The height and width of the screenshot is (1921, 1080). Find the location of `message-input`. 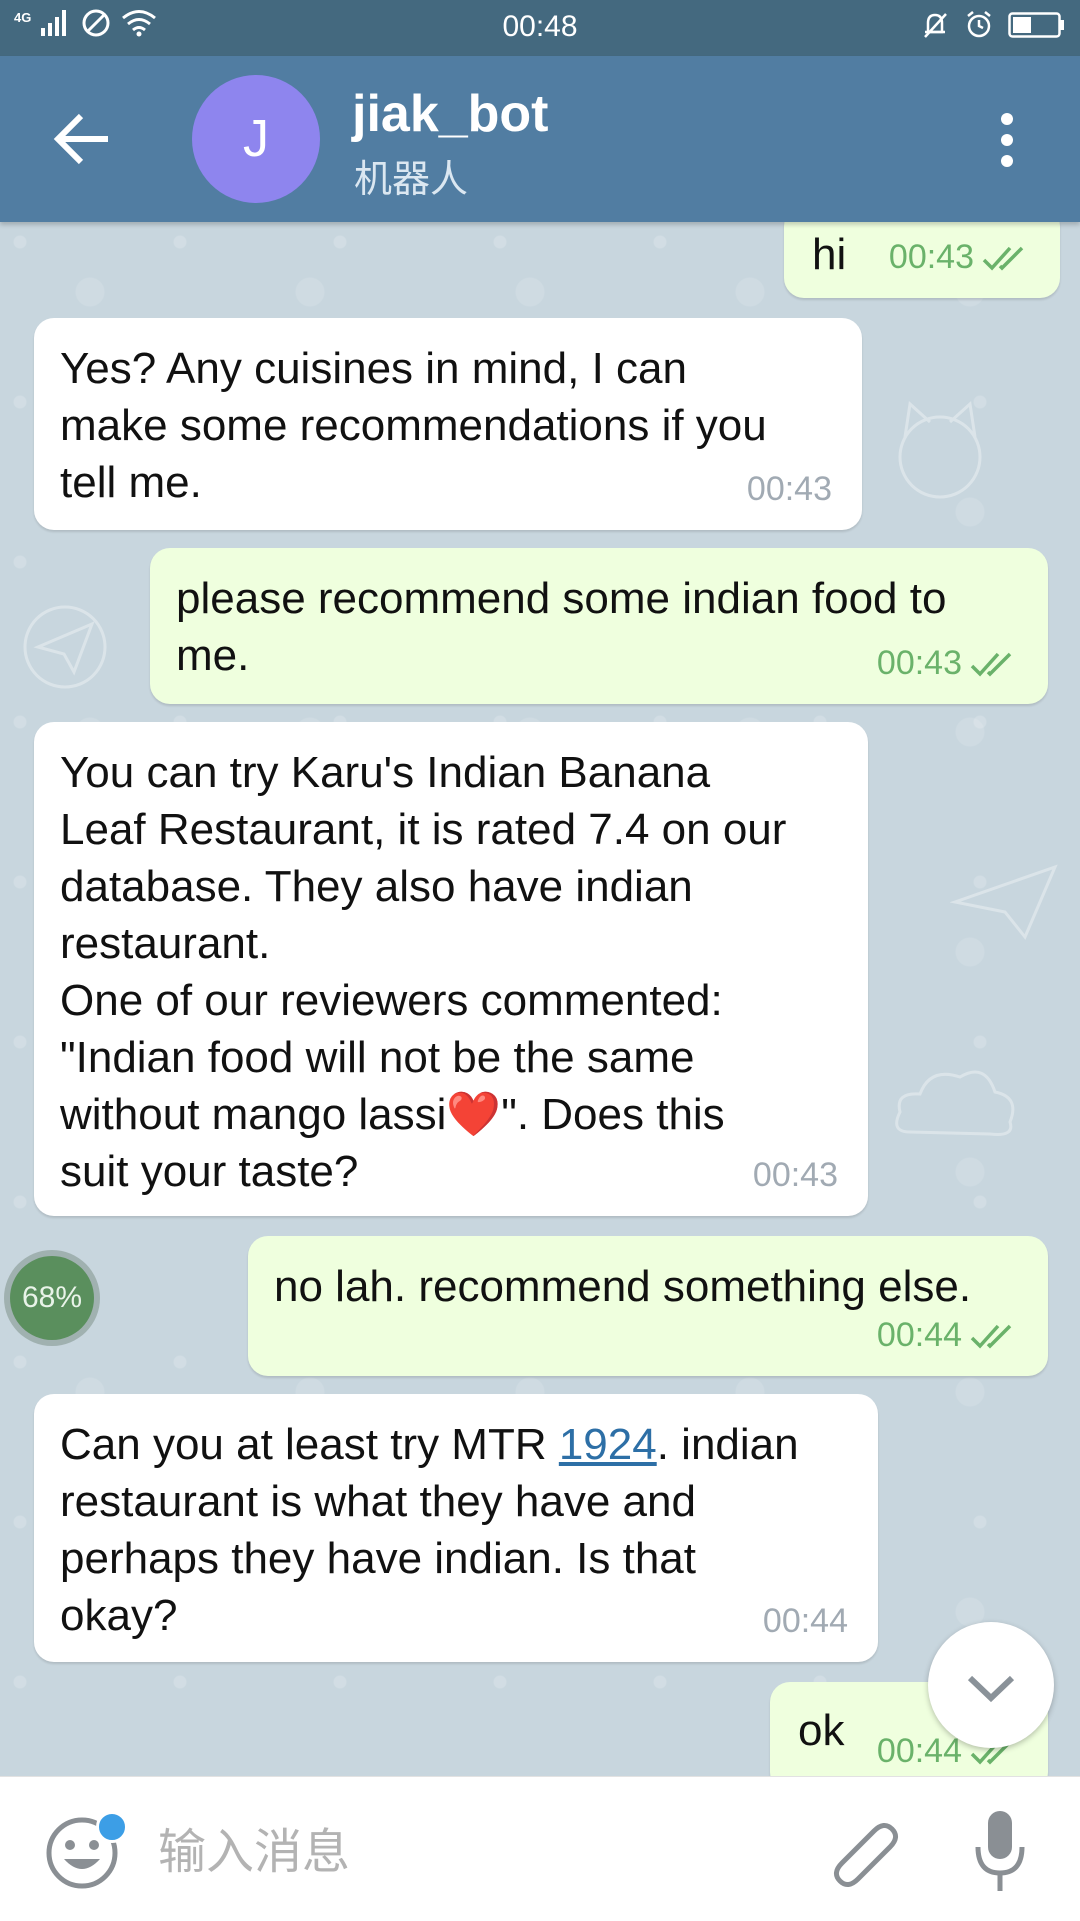

message-input is located at coordinates (478, 1852).